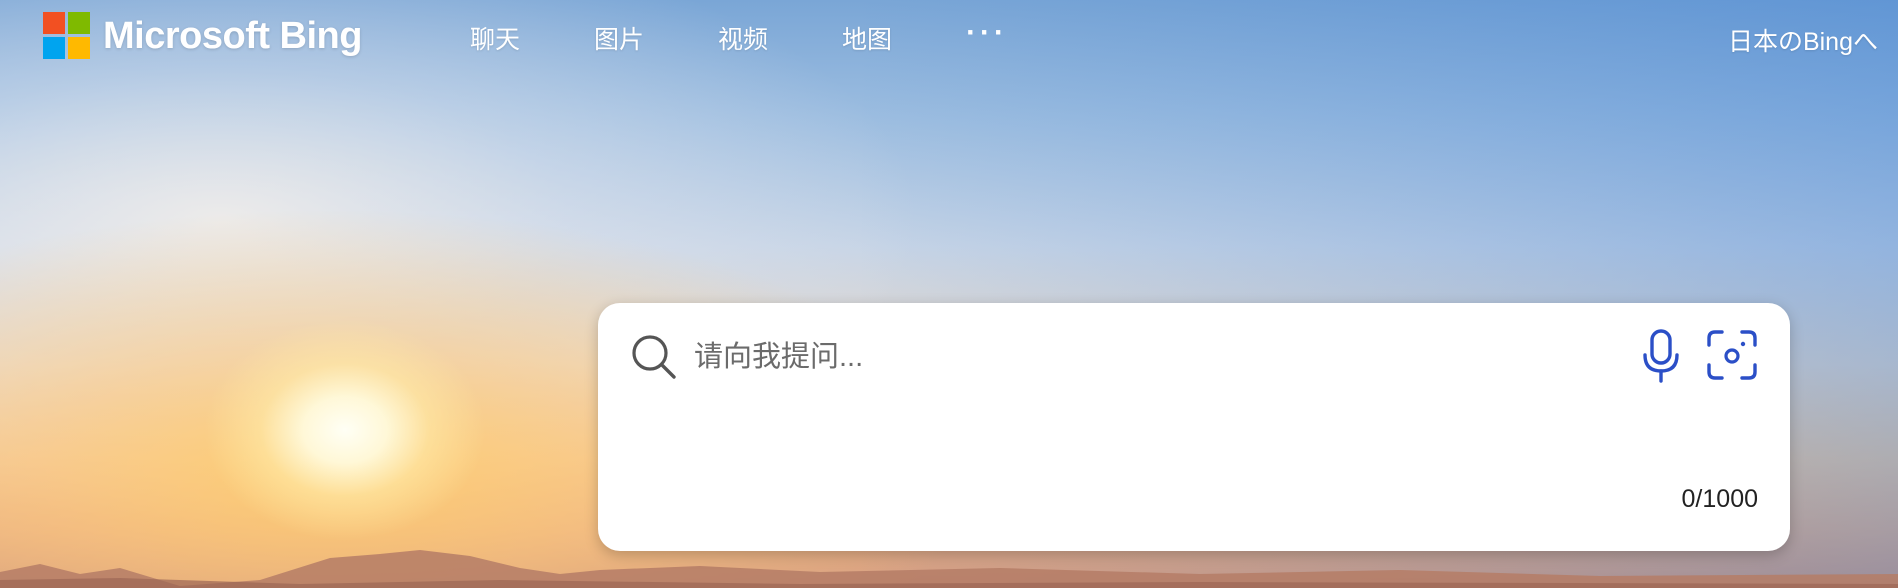 The image size is (1898, 588). Describe the element at coordinates (619, 40) in the screenshot. I see `nav-item-images: 图片` at that location.